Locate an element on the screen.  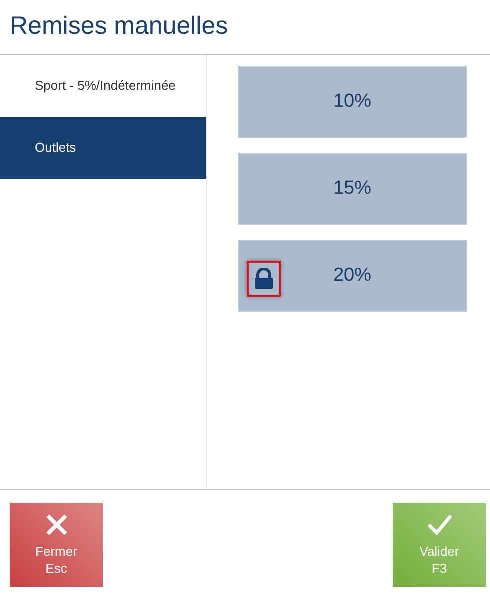
discount-button: 20% is located at coordinates (352, 276).